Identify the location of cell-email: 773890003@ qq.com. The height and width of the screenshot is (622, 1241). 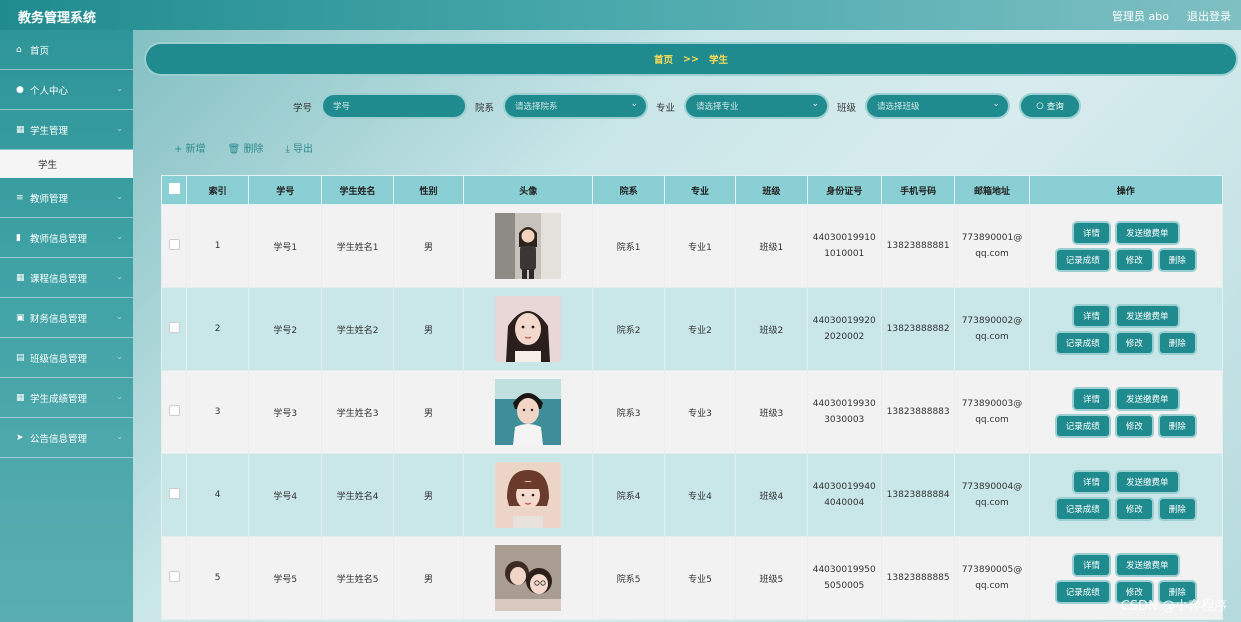
(992, 412).